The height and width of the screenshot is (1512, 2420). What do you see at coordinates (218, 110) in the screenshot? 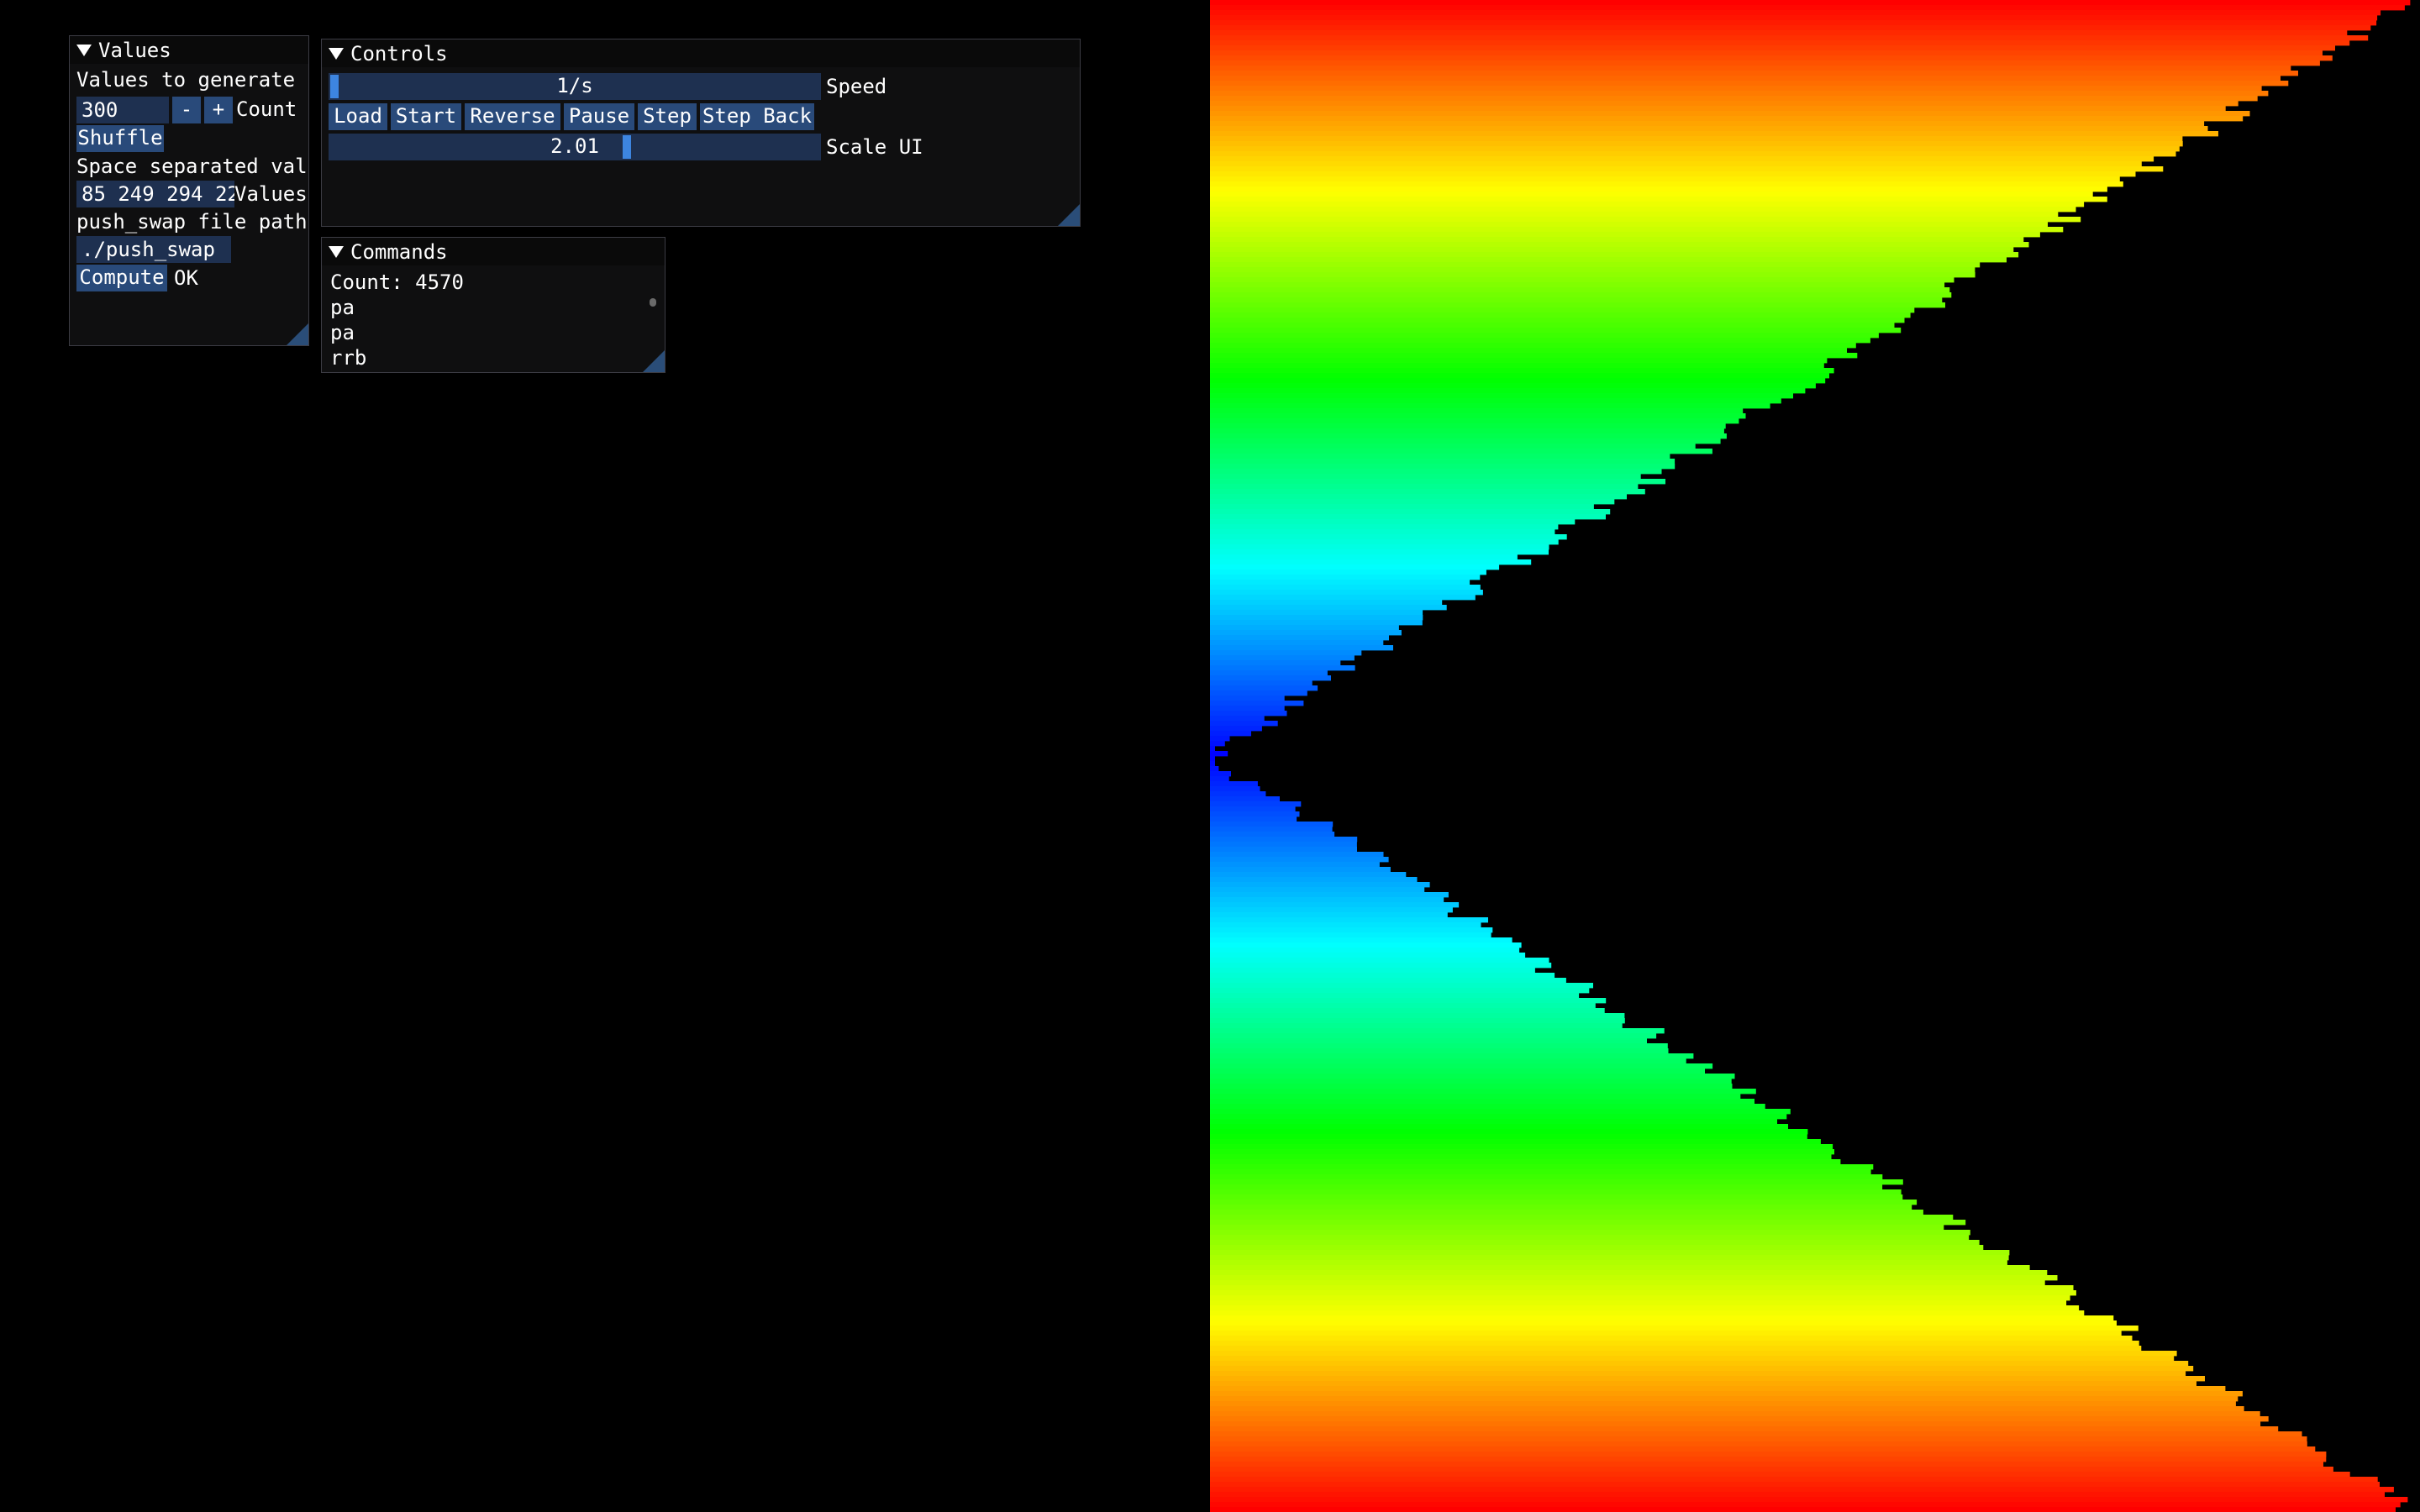
I see `count-plus-button: +` at bounding box center [218, 110].